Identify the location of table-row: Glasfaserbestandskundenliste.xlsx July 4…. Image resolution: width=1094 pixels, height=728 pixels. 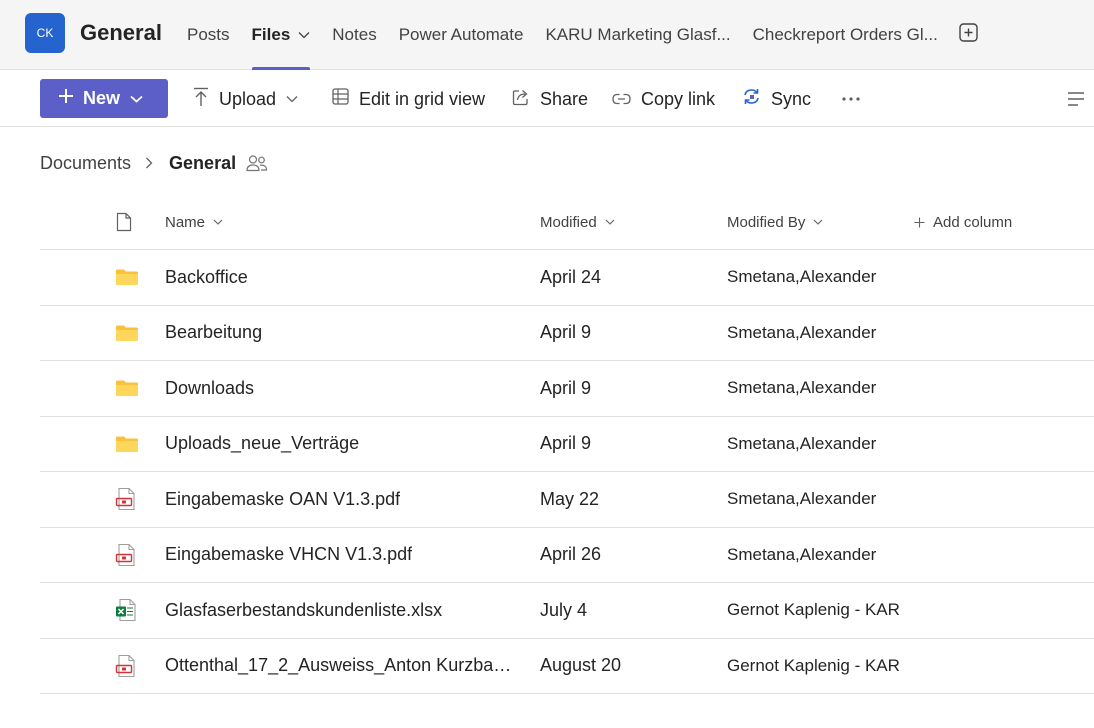
(567, 611).